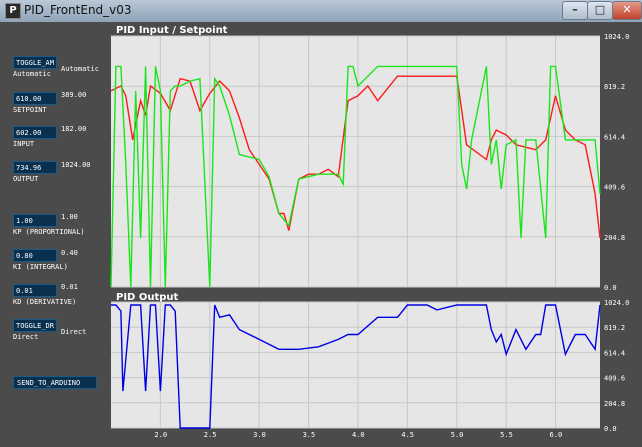 This screenshot has width=642, height=447. Describe the element at coordinates (160, 435) in the screenshot. I see `x-tick-label: 2.0` at that location.